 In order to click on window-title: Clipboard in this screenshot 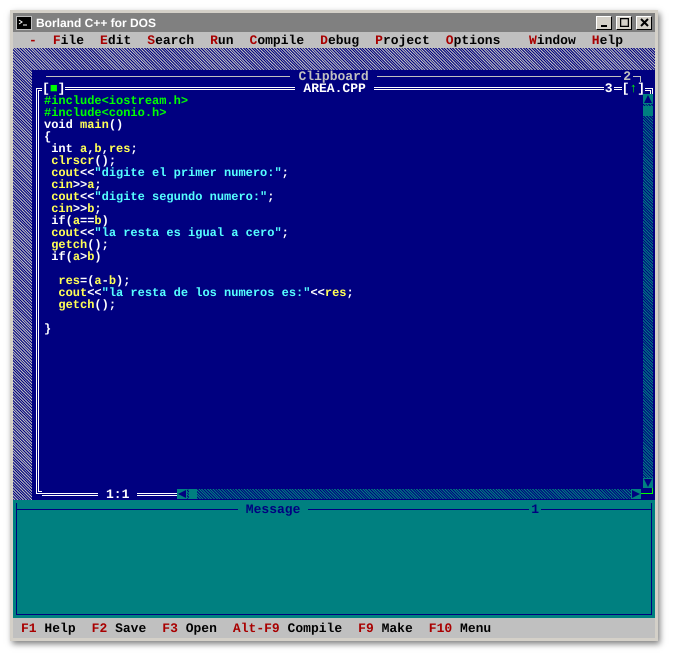, I will do `click(333, 76)`.